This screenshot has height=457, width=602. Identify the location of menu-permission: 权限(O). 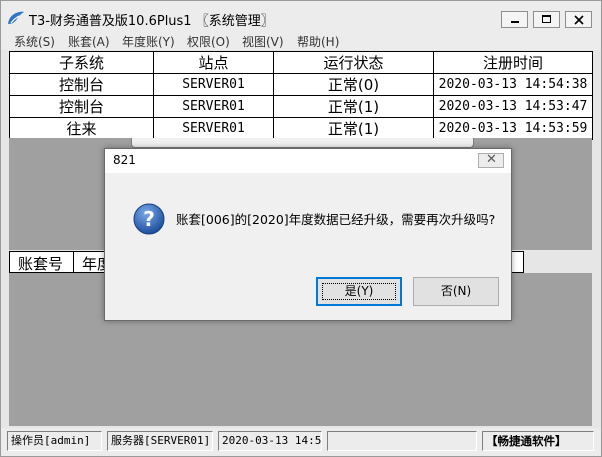
(208, 42).